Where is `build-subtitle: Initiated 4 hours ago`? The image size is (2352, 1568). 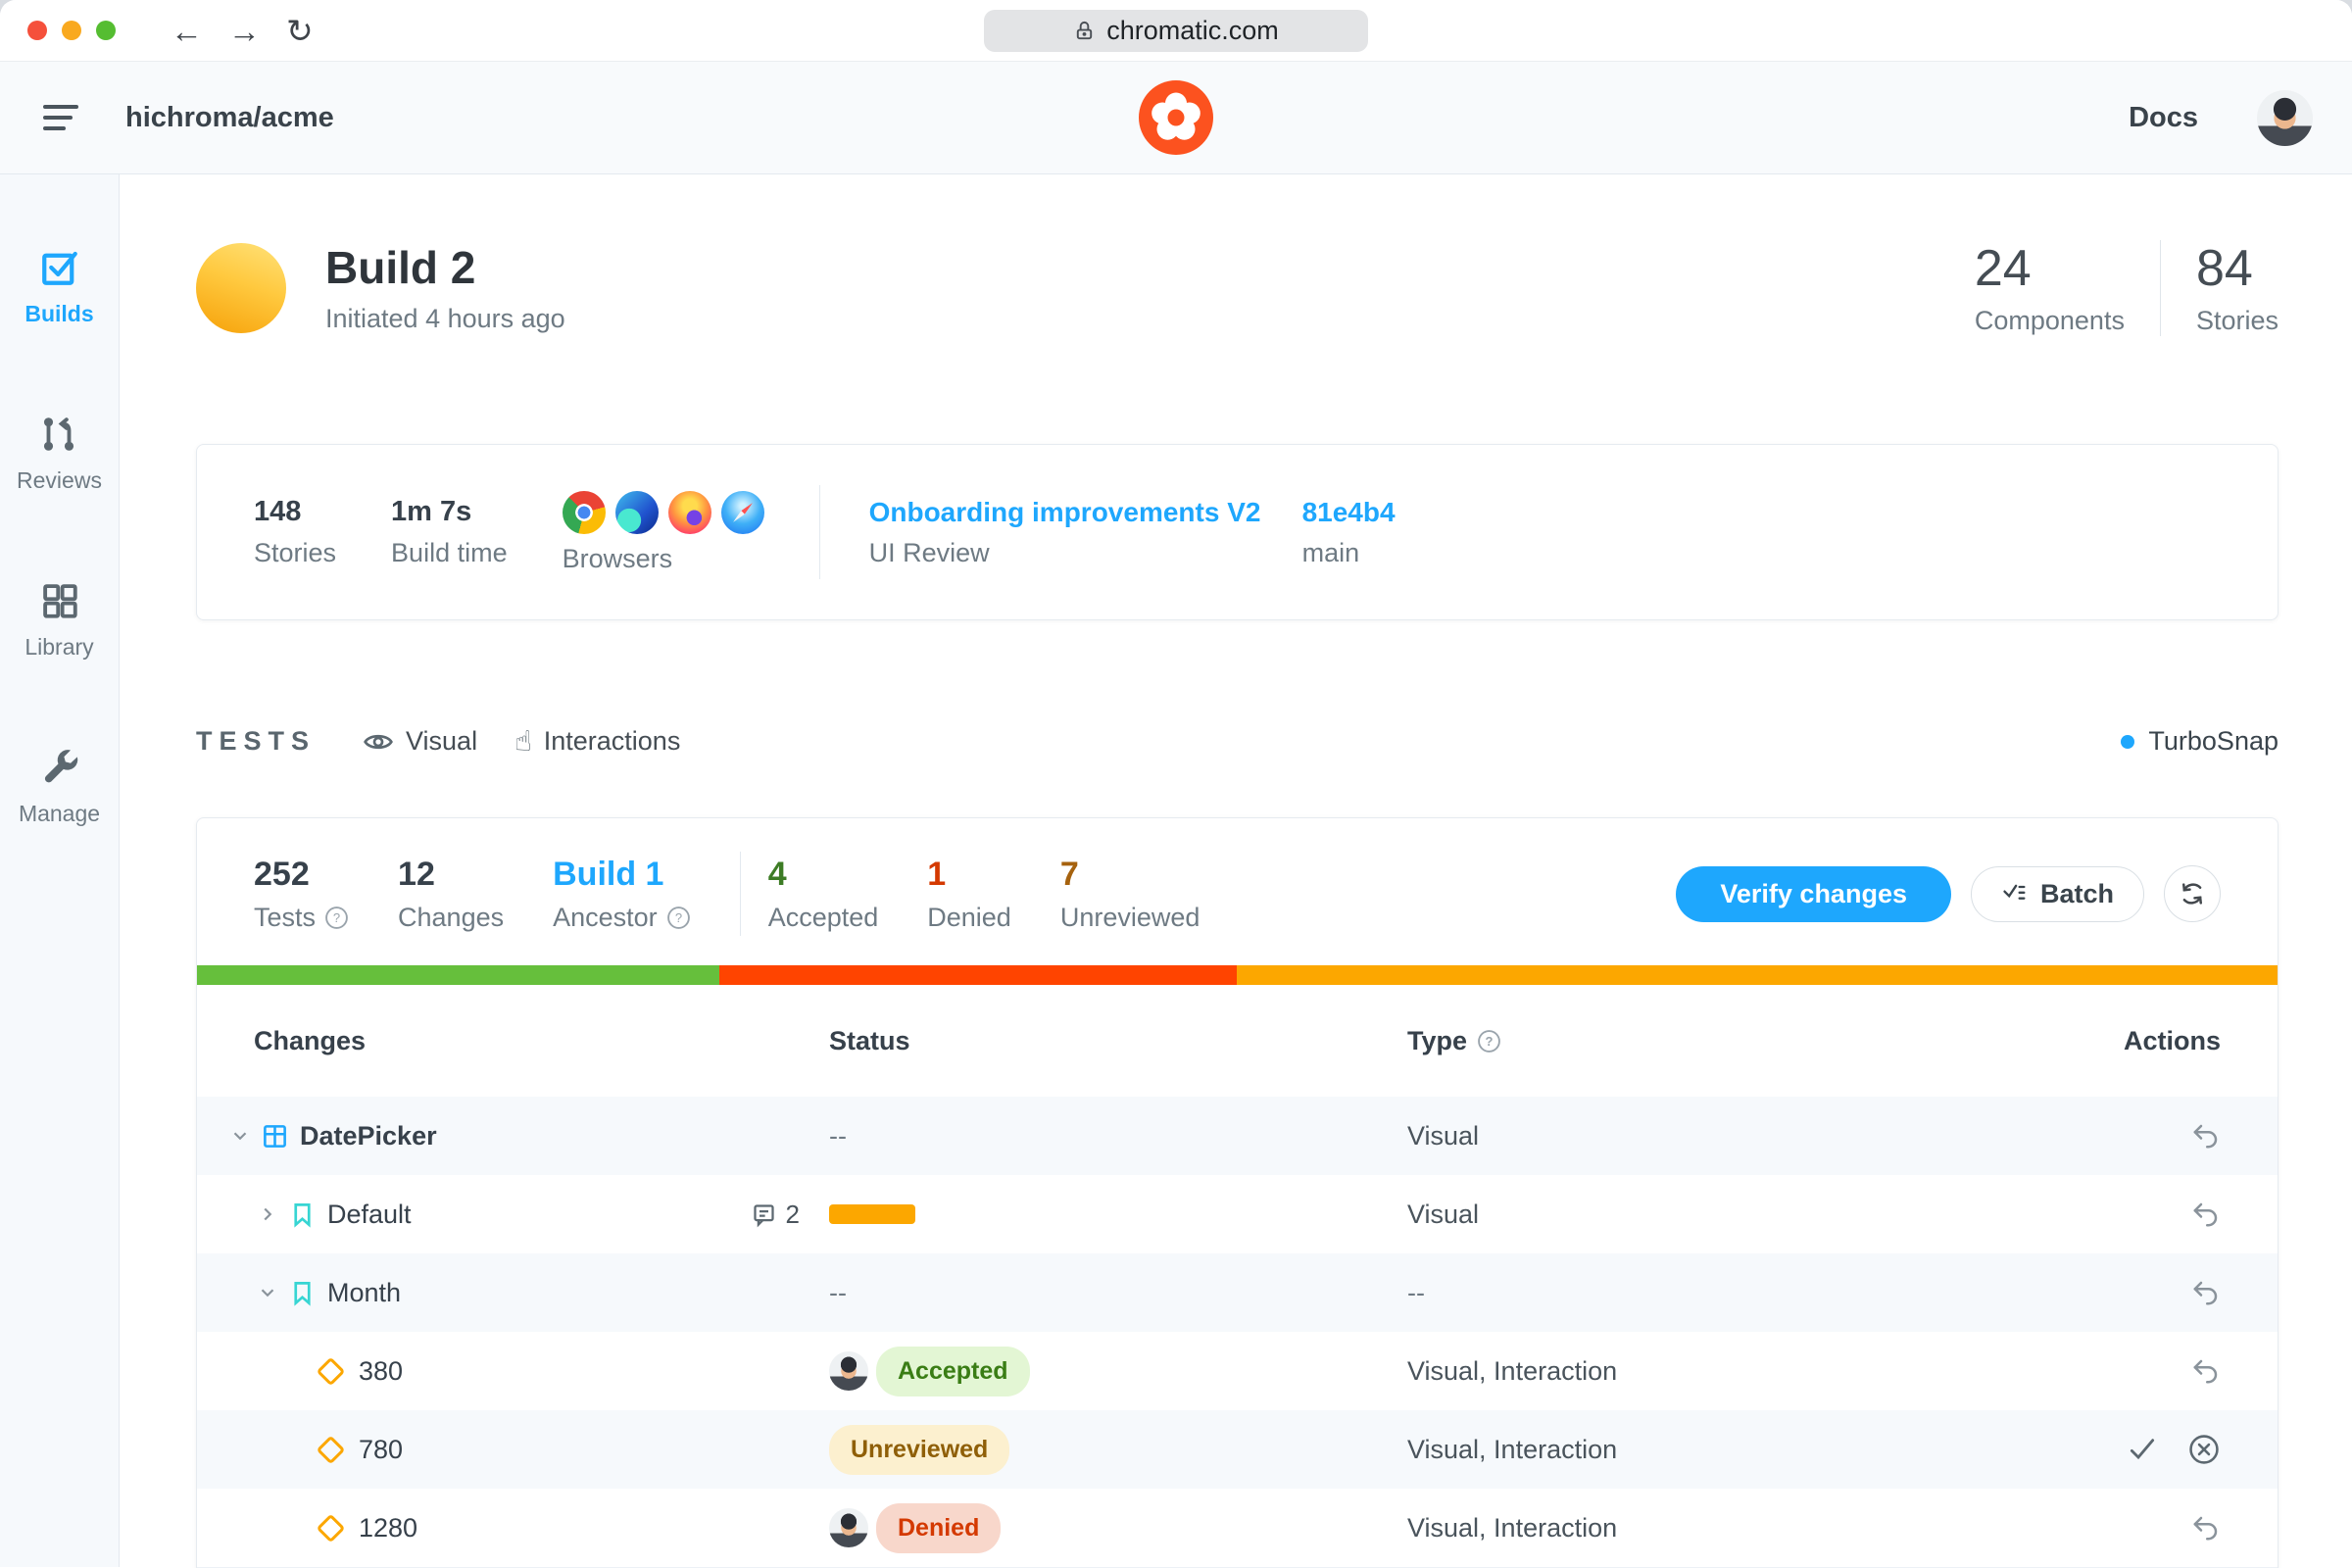 build-subtitle: Initiated 4 hours ago is located at coordinates (445, 318).